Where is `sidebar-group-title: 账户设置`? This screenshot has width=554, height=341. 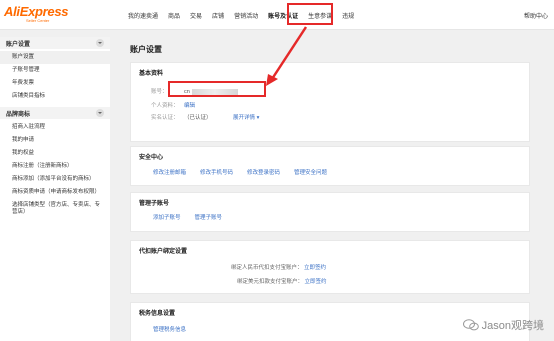
sidebar-group-title: 账户设置 is located at coordinates (18, 44).